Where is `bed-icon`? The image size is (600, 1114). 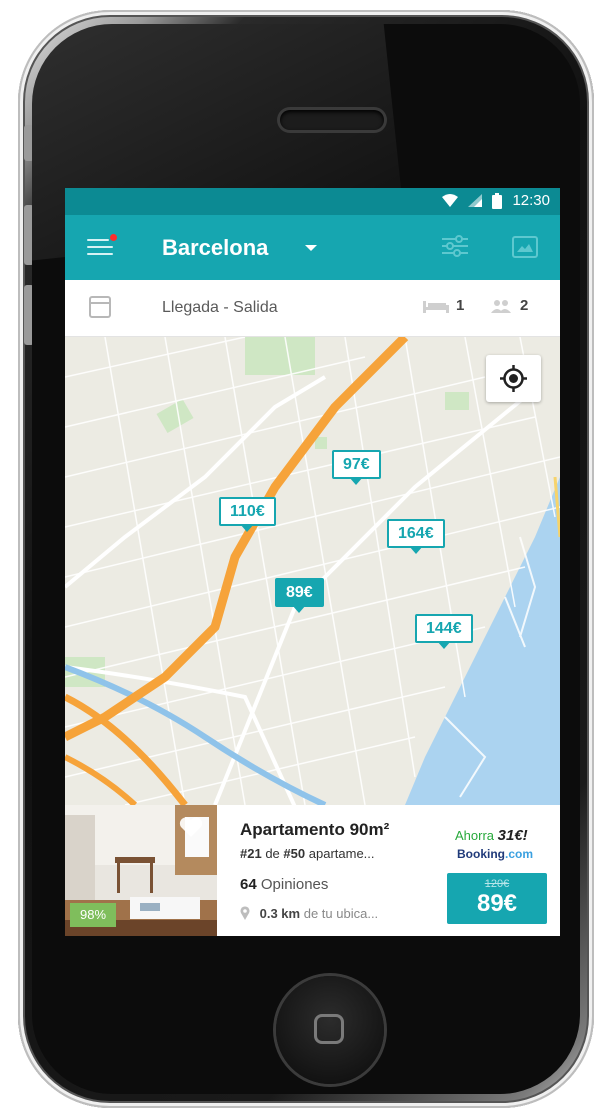
bed-icon is located at coordinates (436, 306).